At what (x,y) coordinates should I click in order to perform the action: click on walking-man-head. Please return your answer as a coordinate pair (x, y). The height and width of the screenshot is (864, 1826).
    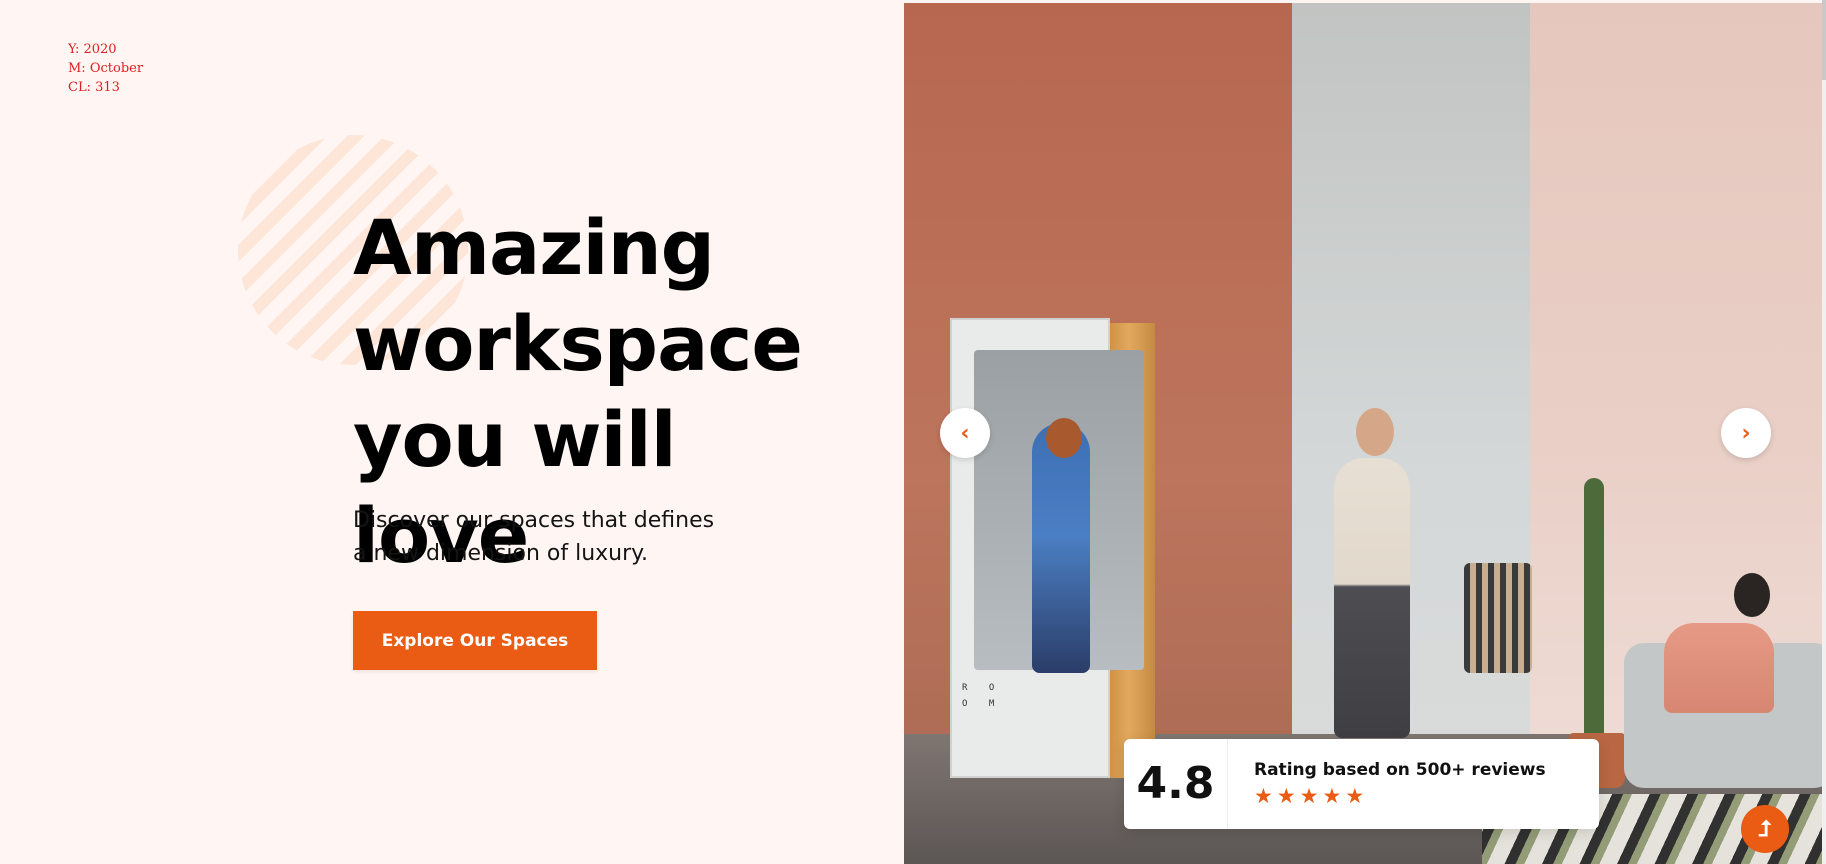
    Looking at the image, I should click on (1375, 432).